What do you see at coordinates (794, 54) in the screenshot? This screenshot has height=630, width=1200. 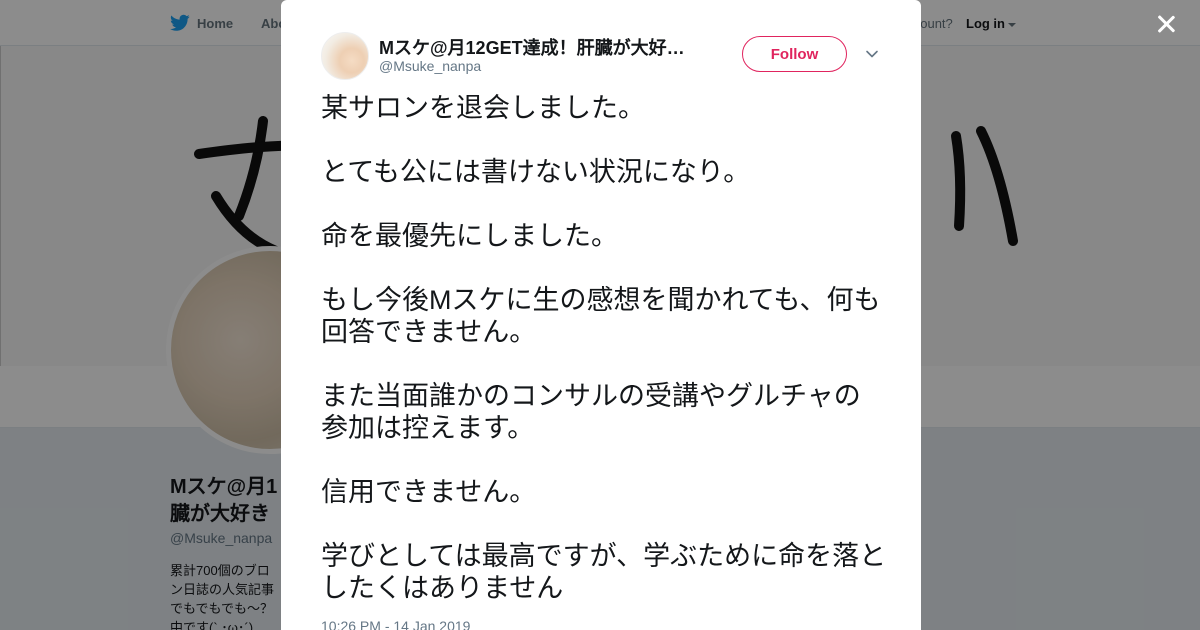 I see `follow-button: Follow` at bounding box center [794, 54].